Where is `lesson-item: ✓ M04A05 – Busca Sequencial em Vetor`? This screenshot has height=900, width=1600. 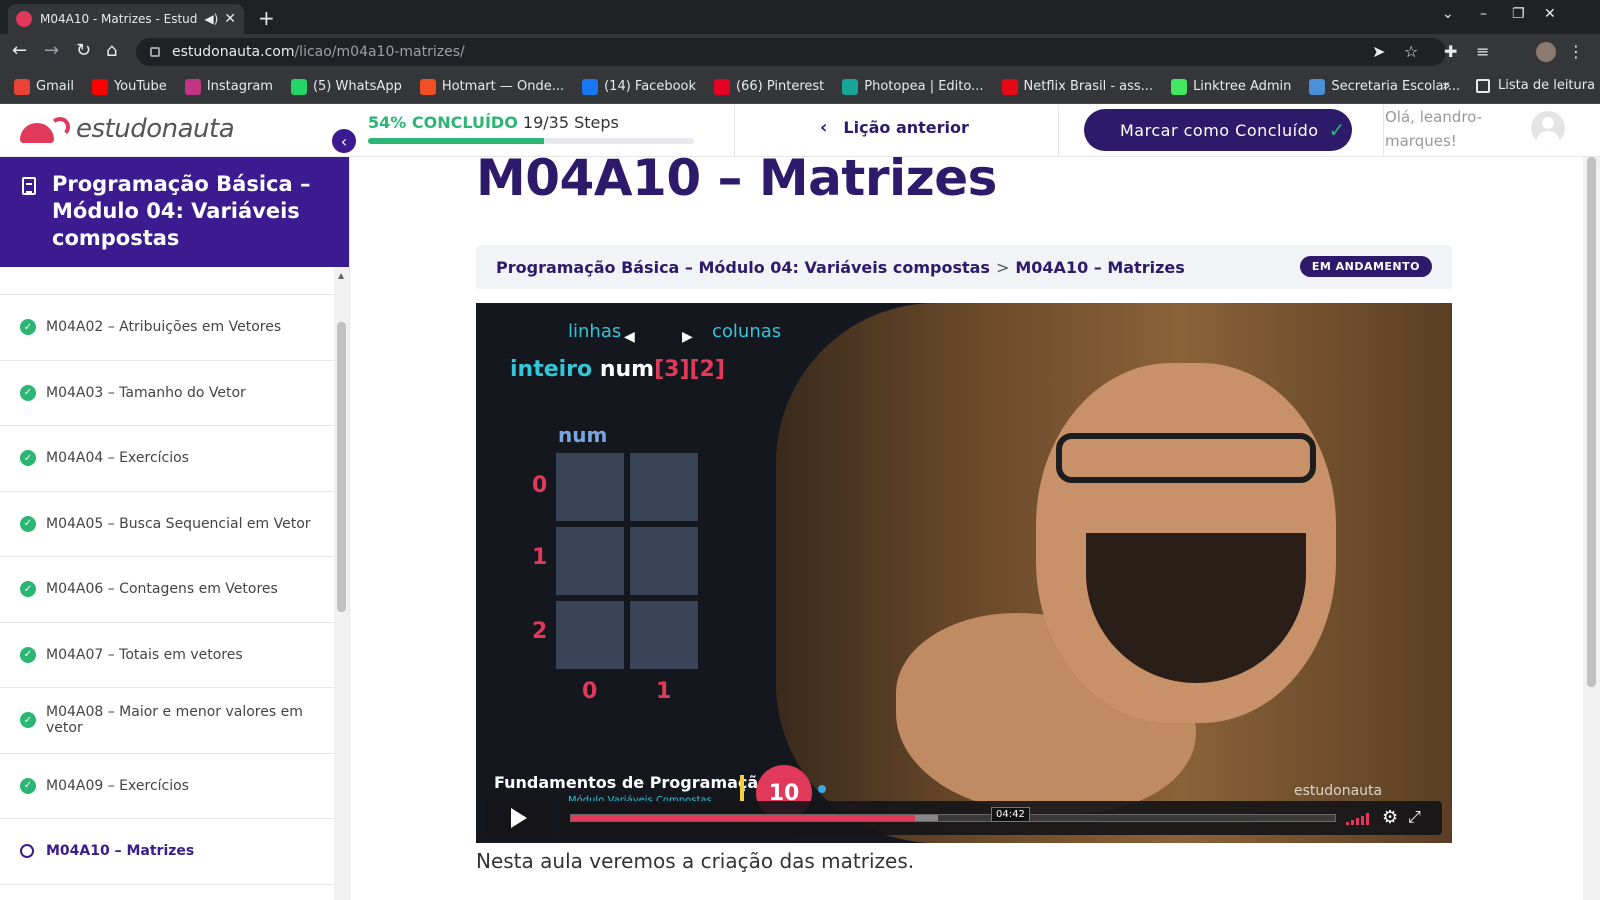
lesson-item: ✓ M04A05 – Busca Sequencial em Vetor is located at coordinates (167, 524).